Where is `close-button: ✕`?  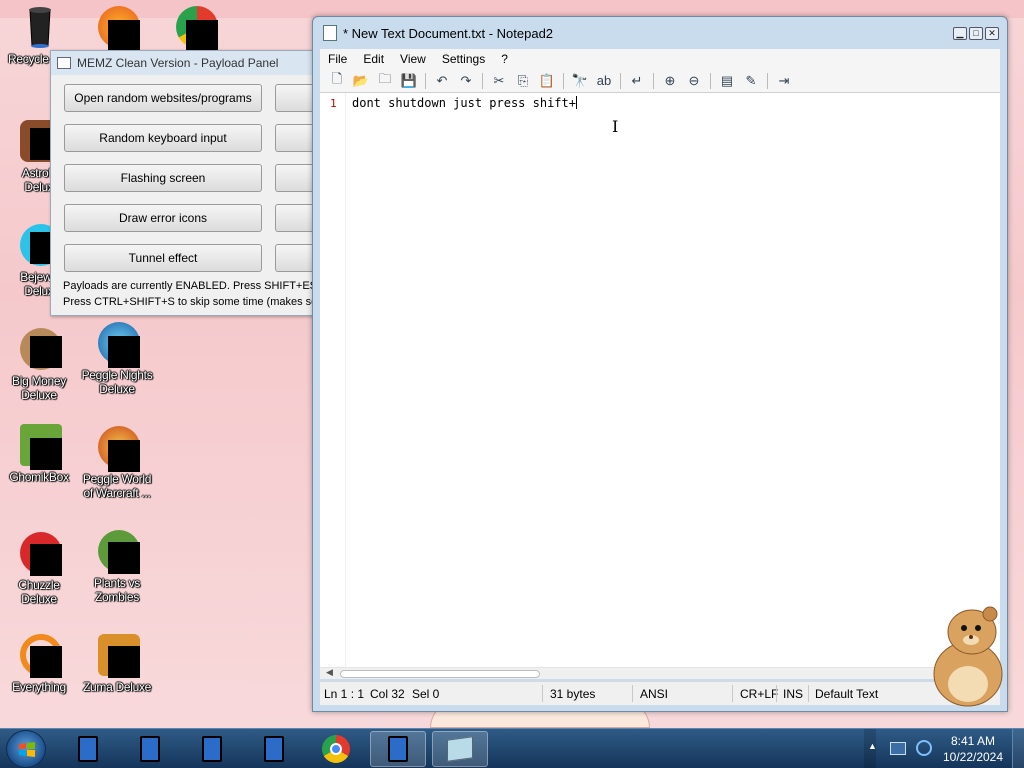 close-button: ✕ is located at coordinates (992, 33).